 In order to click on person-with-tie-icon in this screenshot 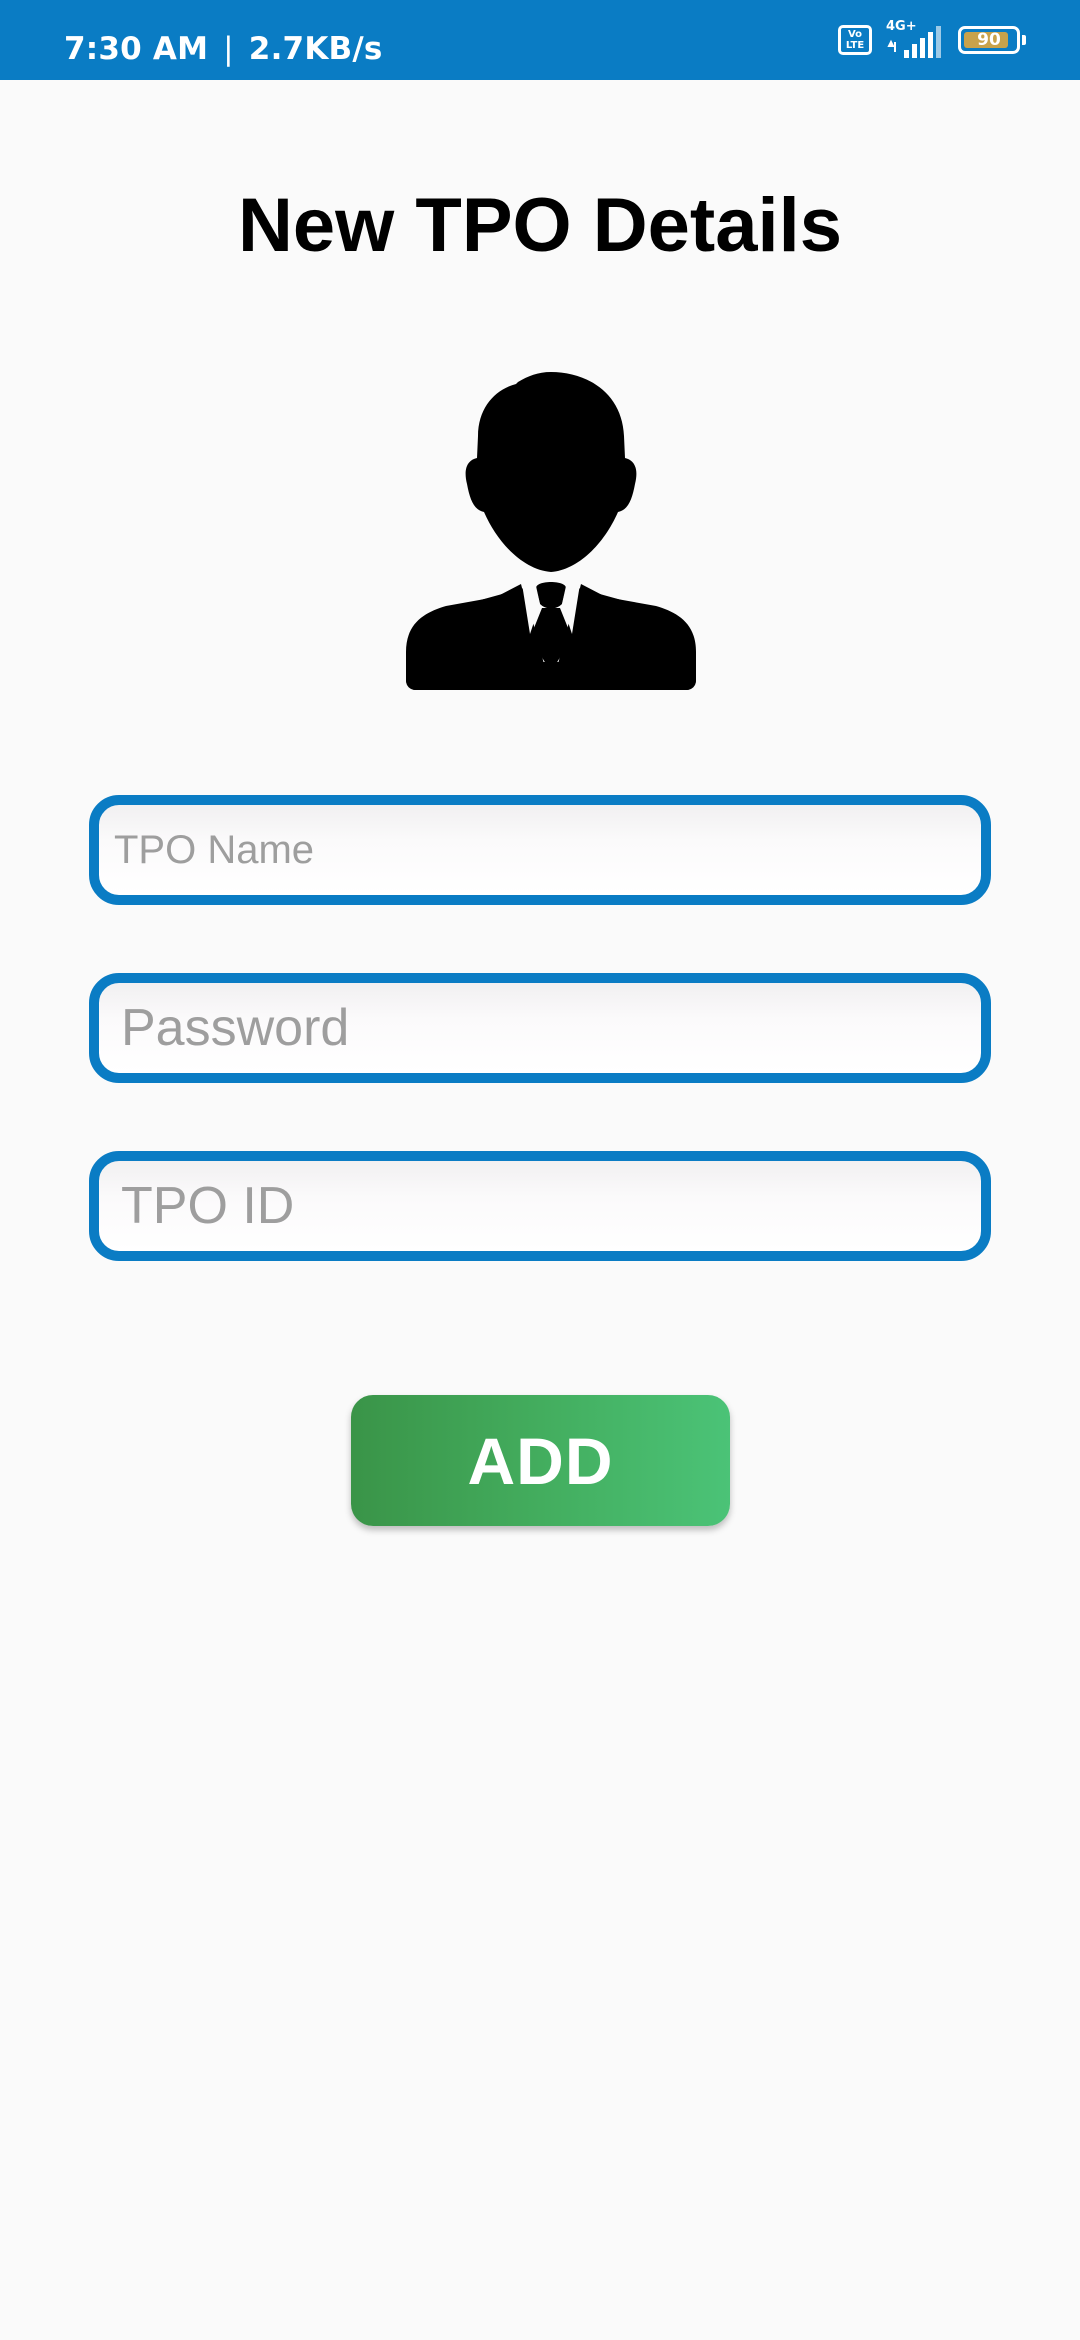, I will do `click(551, 531)`.